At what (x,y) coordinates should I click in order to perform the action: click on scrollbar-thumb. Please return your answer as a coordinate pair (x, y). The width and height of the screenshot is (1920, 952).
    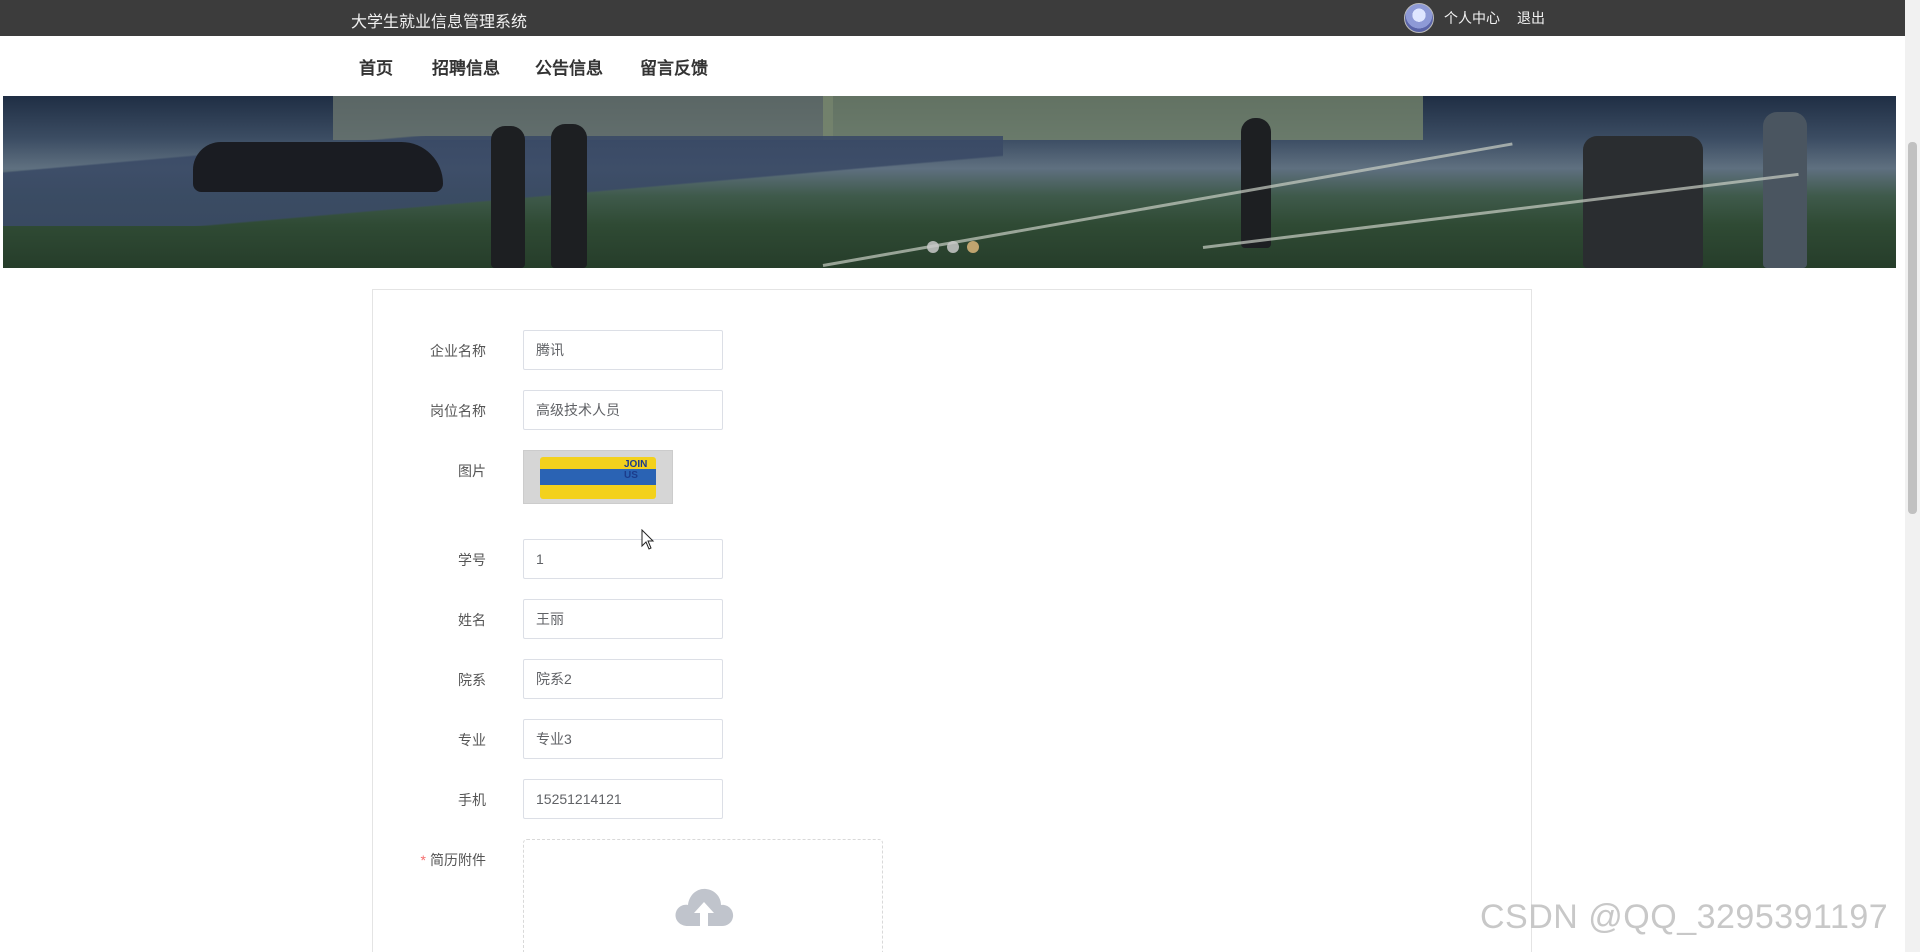
    Looking at the image, I should click on (1912, 328).